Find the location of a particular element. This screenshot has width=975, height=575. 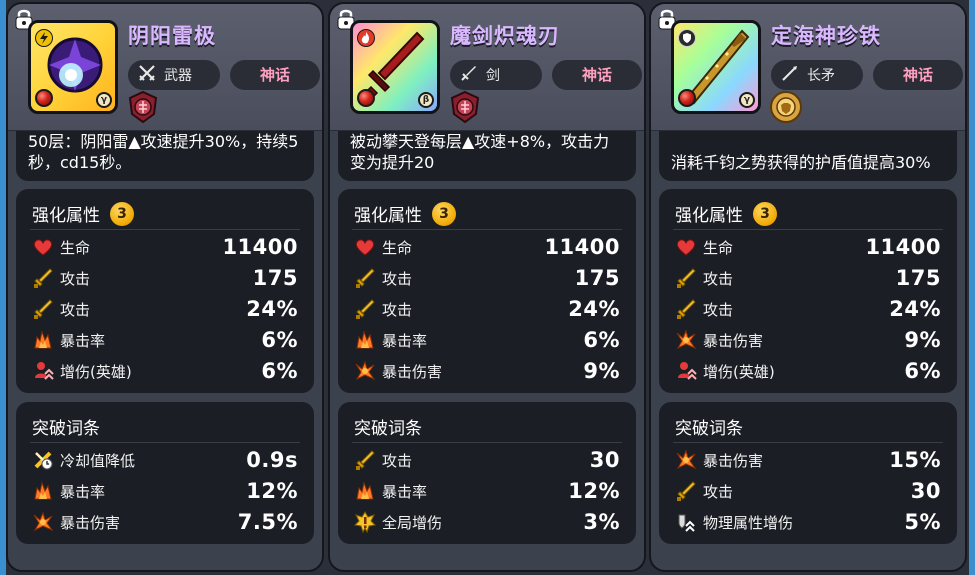

card-header: γ 定海神珍铁 长矛 神话 is located at coordinates (808, 67).